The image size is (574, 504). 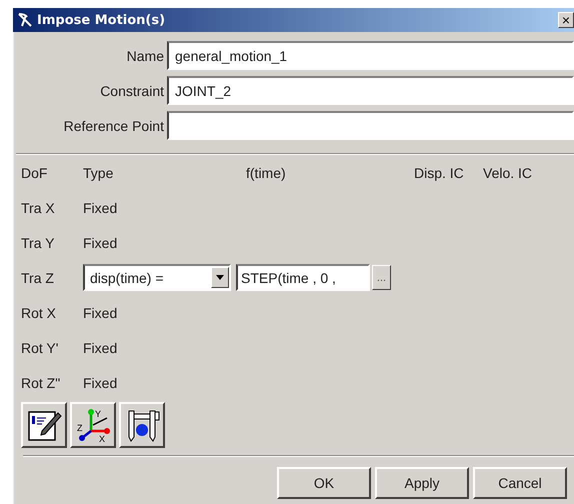 I want to click on dof-label: Rot Z", so click(x=41, y=382).